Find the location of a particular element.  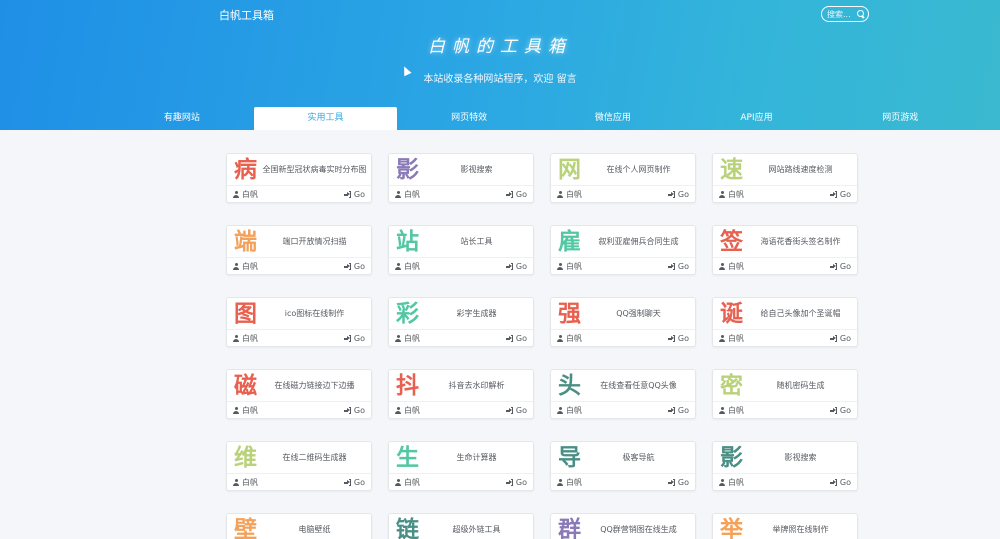

tab-0: 有趣网站 is located at coordinates (182, 118).